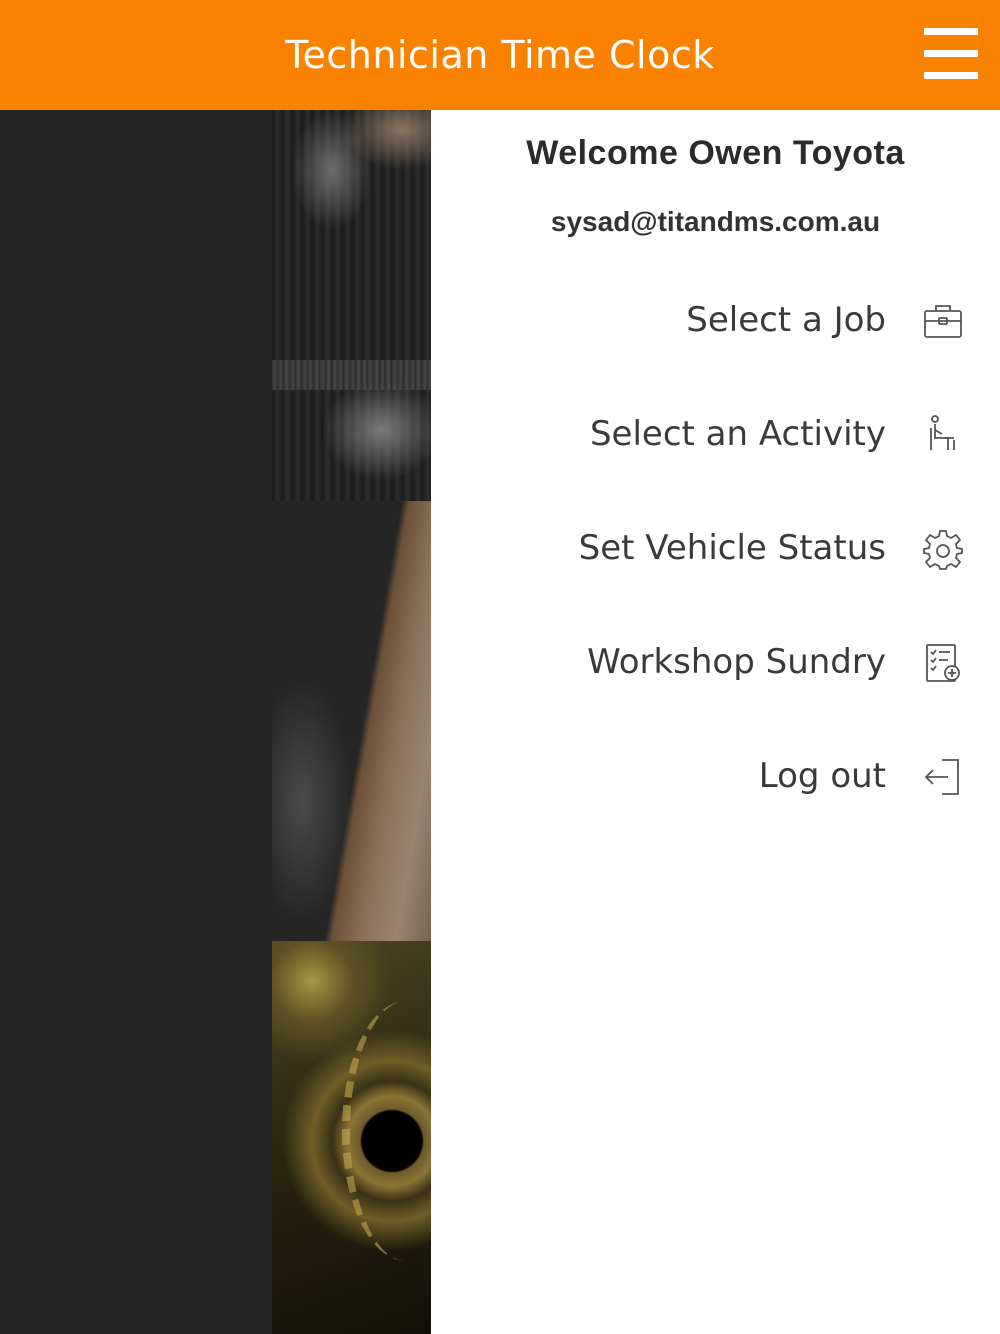 The width and height of the screenshot is (1000, 1334). Describe the element at coordinates (715, 153) in the screenshot. I see `welcome-text: Welcome Owen Toyota` at that location.